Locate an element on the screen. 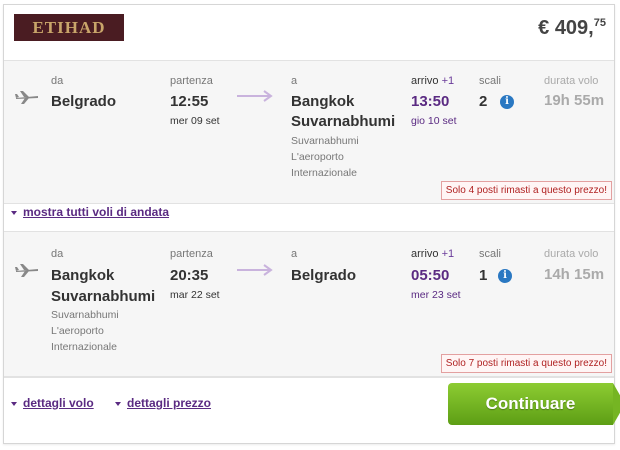 The image size is (620, 450). arrival-date: gio 10 set is located at coordinates (434, 121).